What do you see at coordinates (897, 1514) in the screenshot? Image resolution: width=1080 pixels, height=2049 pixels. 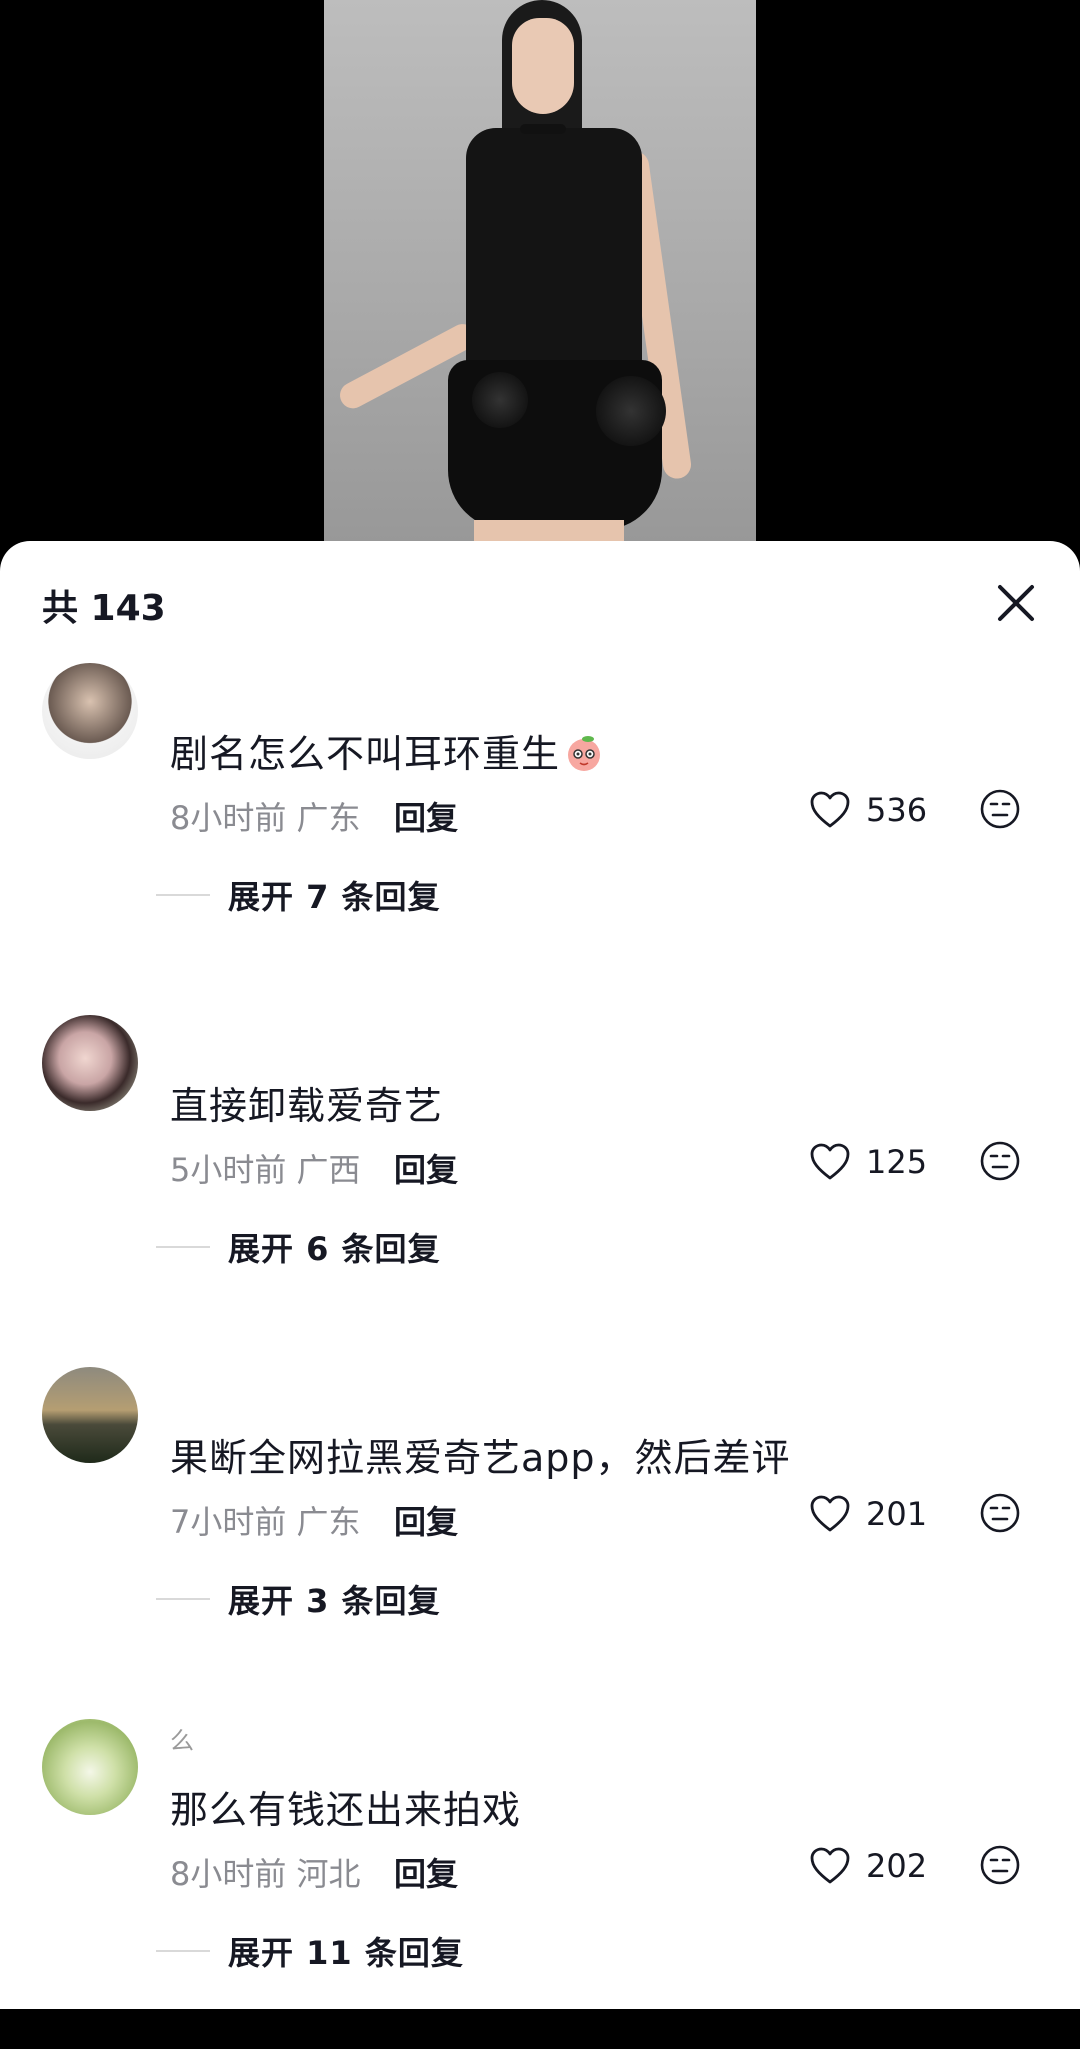 I see `like-count: 201` at bounding box center [897, 1514].